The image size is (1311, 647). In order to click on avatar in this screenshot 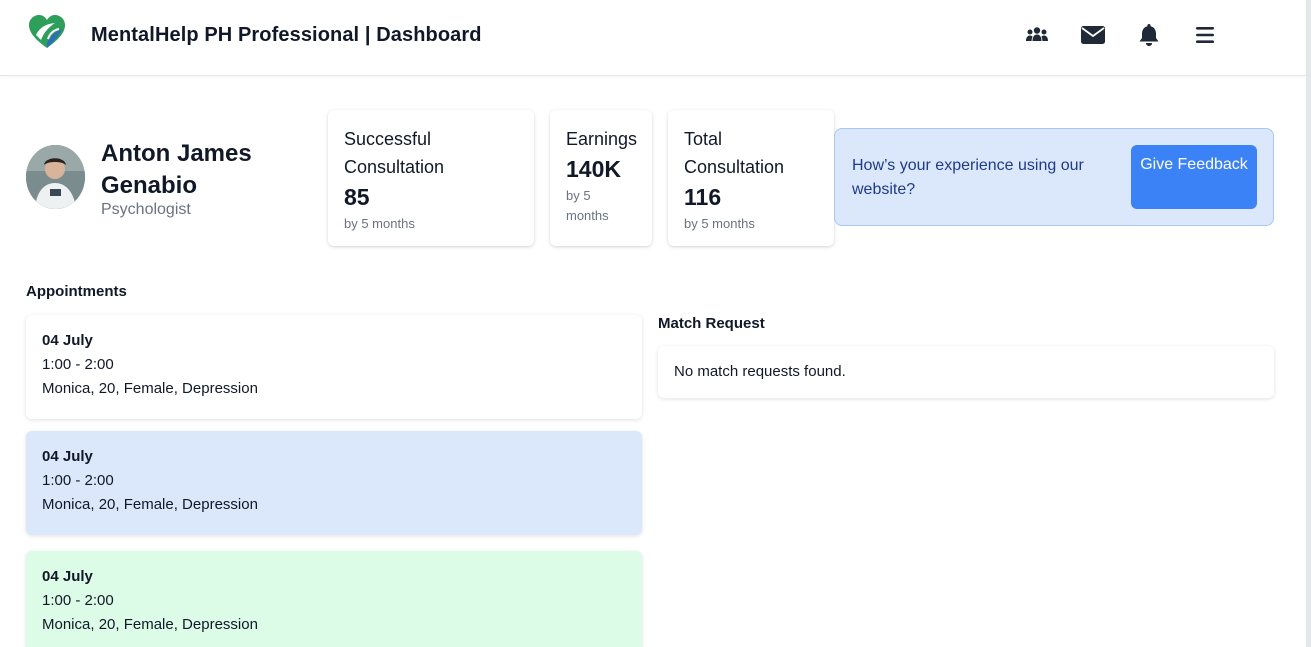, I will do `click(55, 177)`.